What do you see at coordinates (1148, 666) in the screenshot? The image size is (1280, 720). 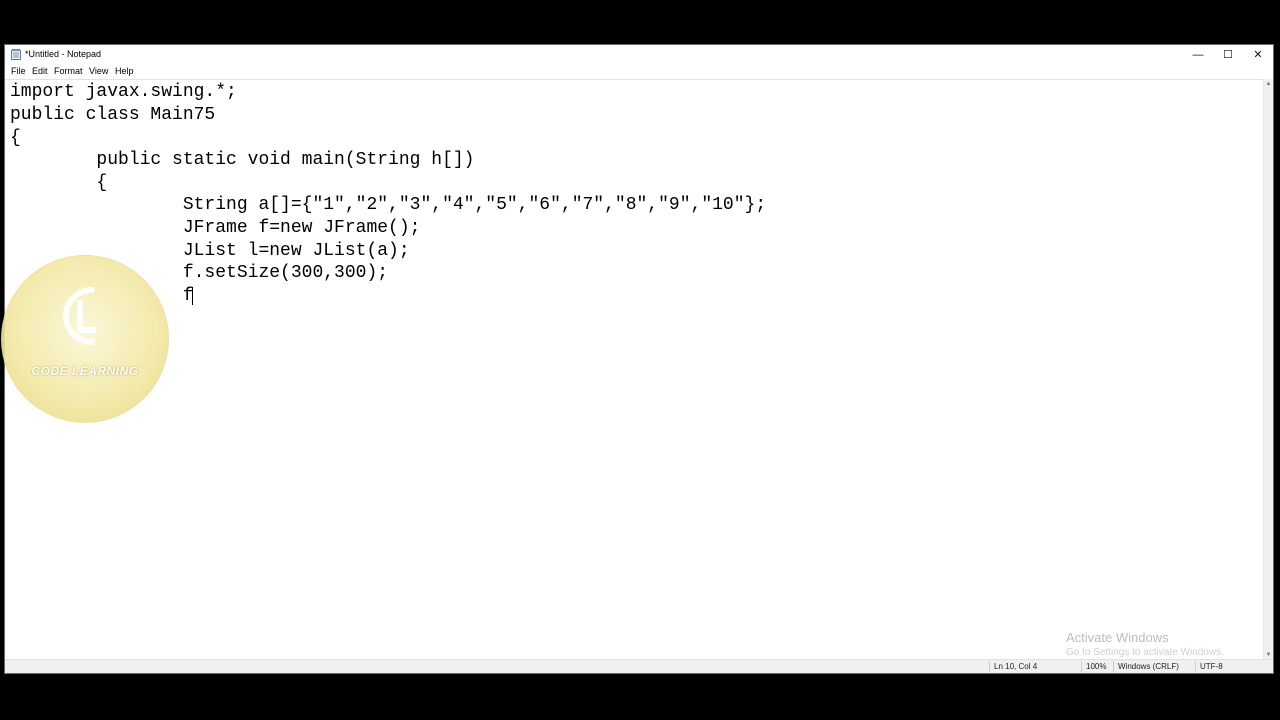 I see `line-ending: Windows (CRLF)` at bounding box center [1148, 666].